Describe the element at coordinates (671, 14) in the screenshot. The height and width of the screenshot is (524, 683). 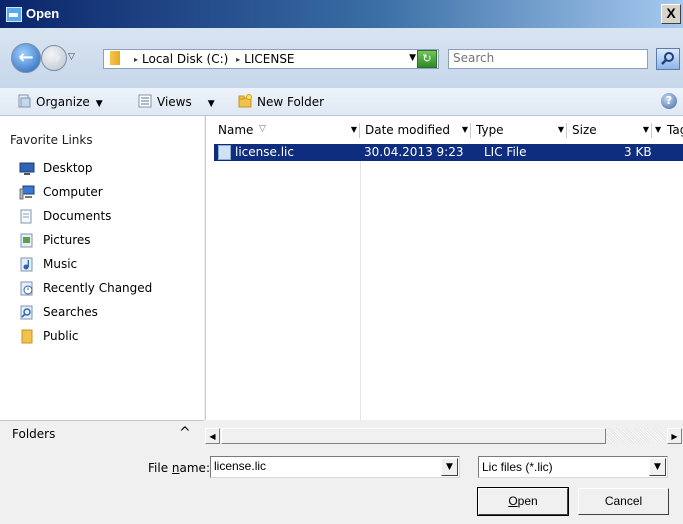
I see `close-button: X` at that location.